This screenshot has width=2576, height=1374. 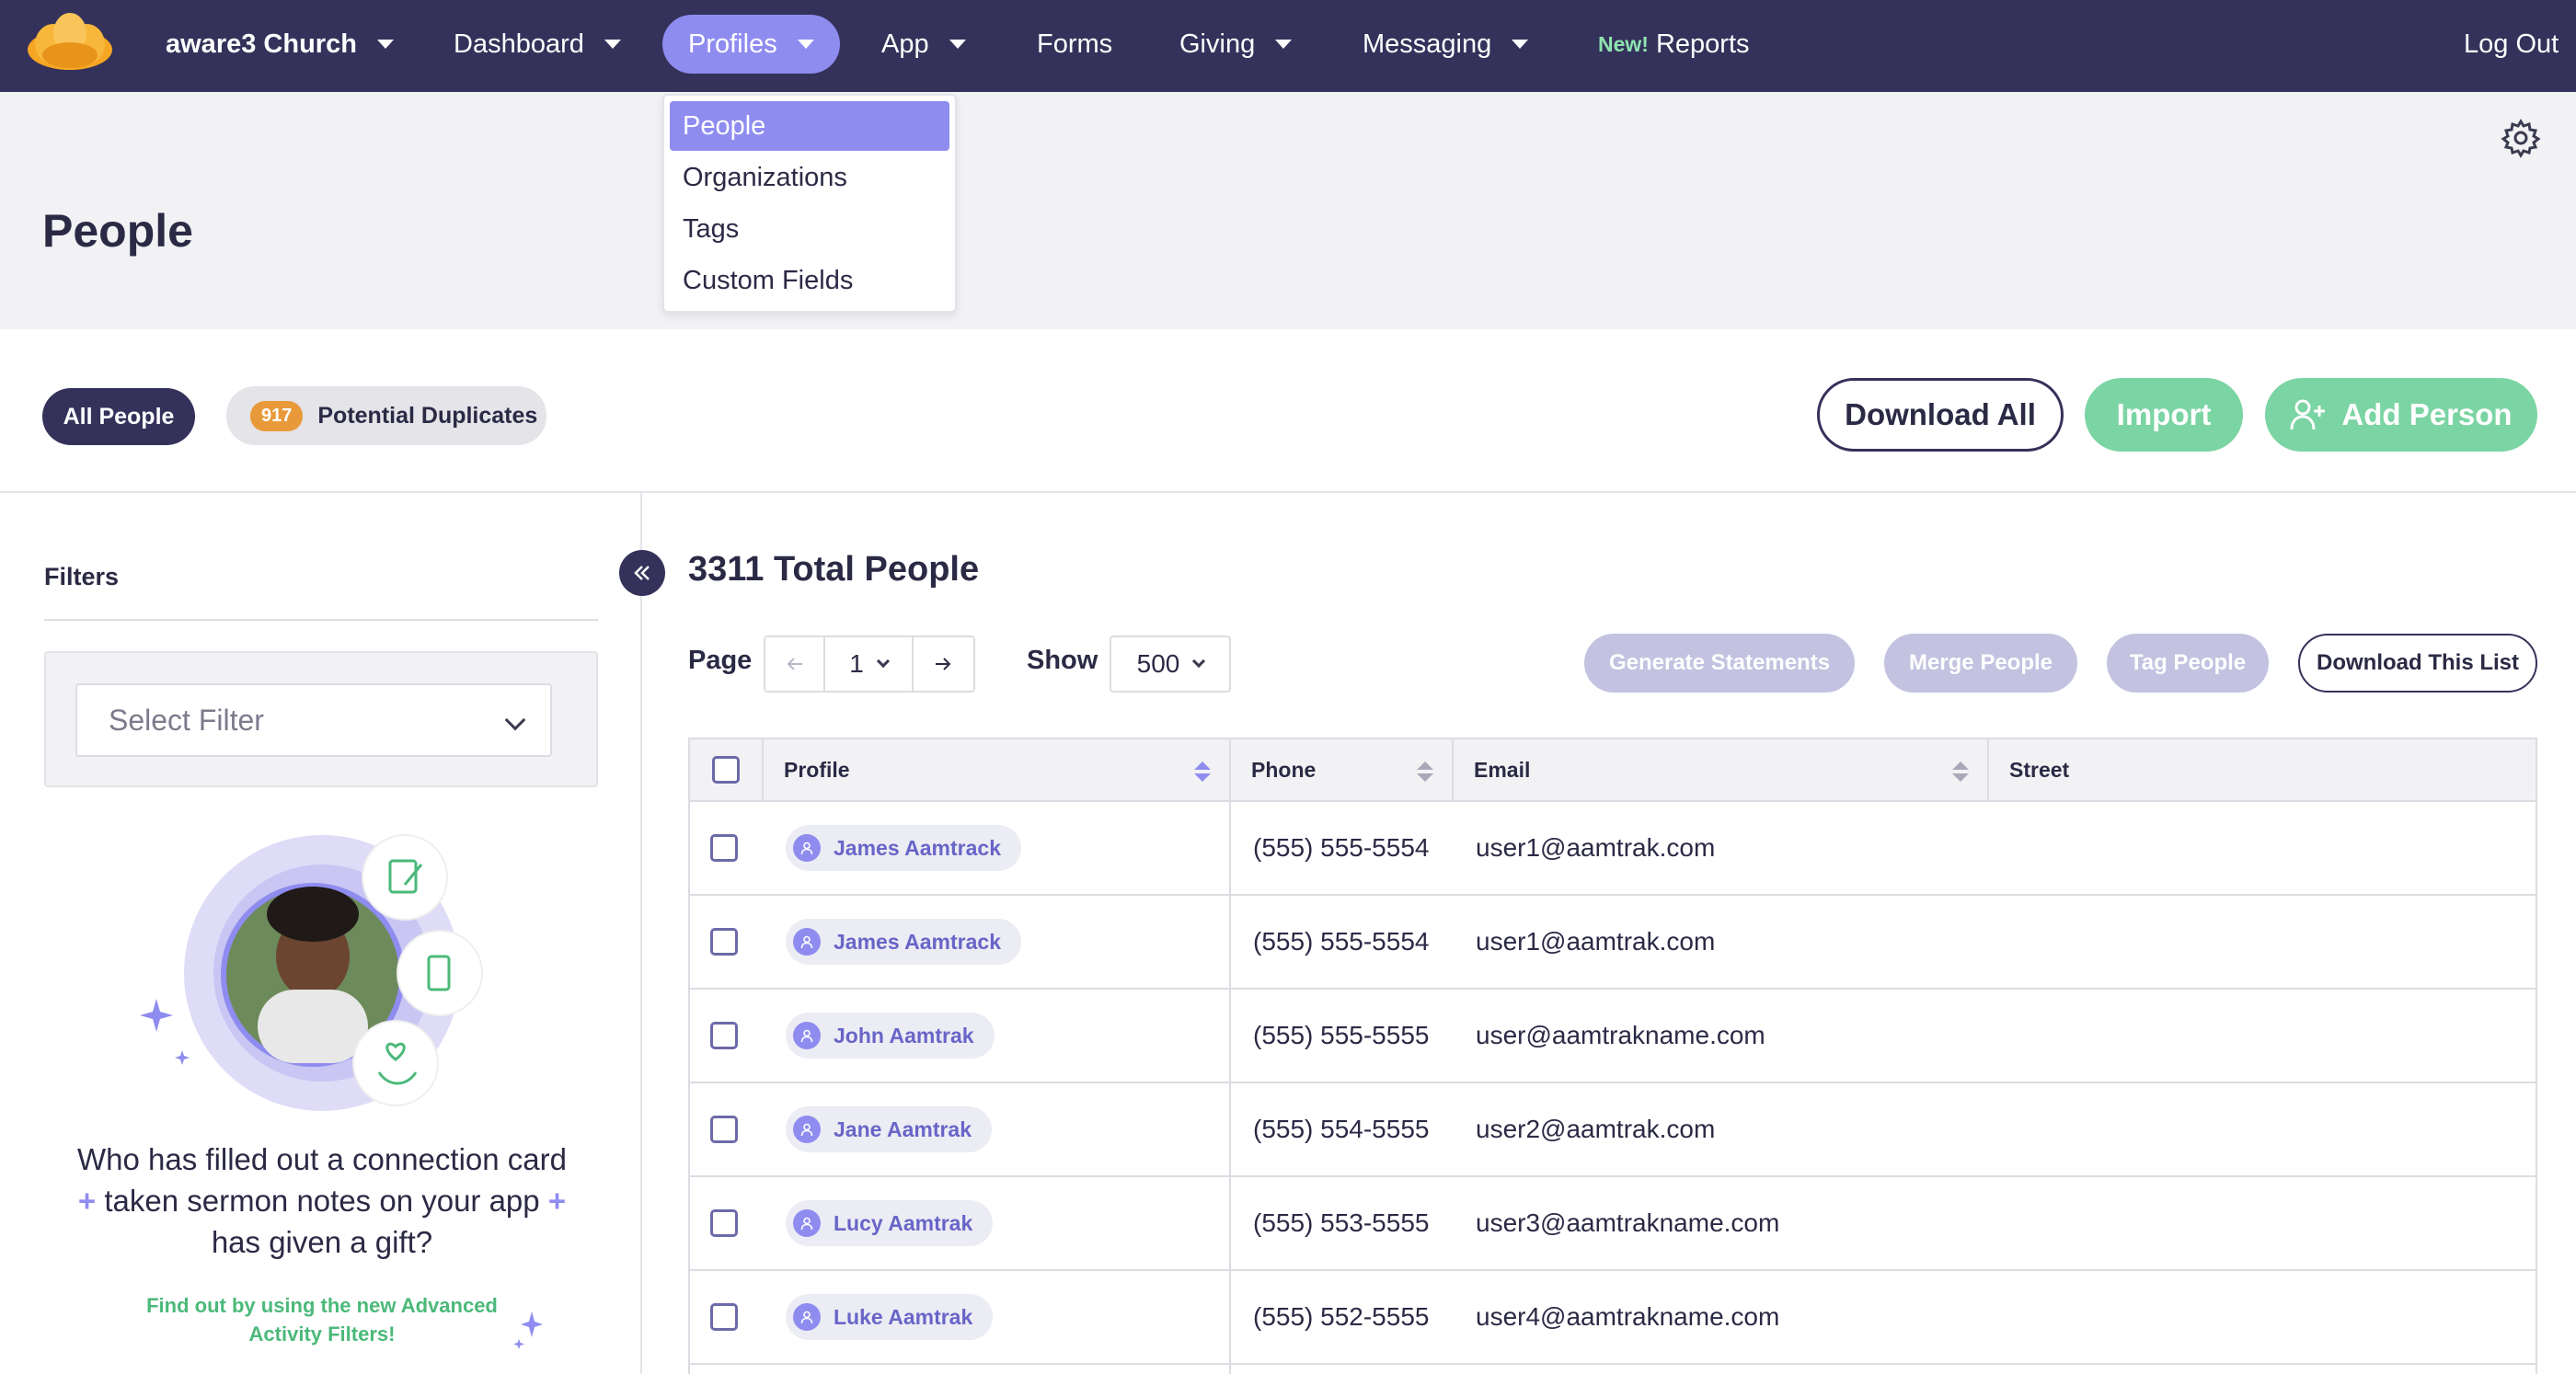 I want to click on sparkle-icon, so click(x=528, y=1330).